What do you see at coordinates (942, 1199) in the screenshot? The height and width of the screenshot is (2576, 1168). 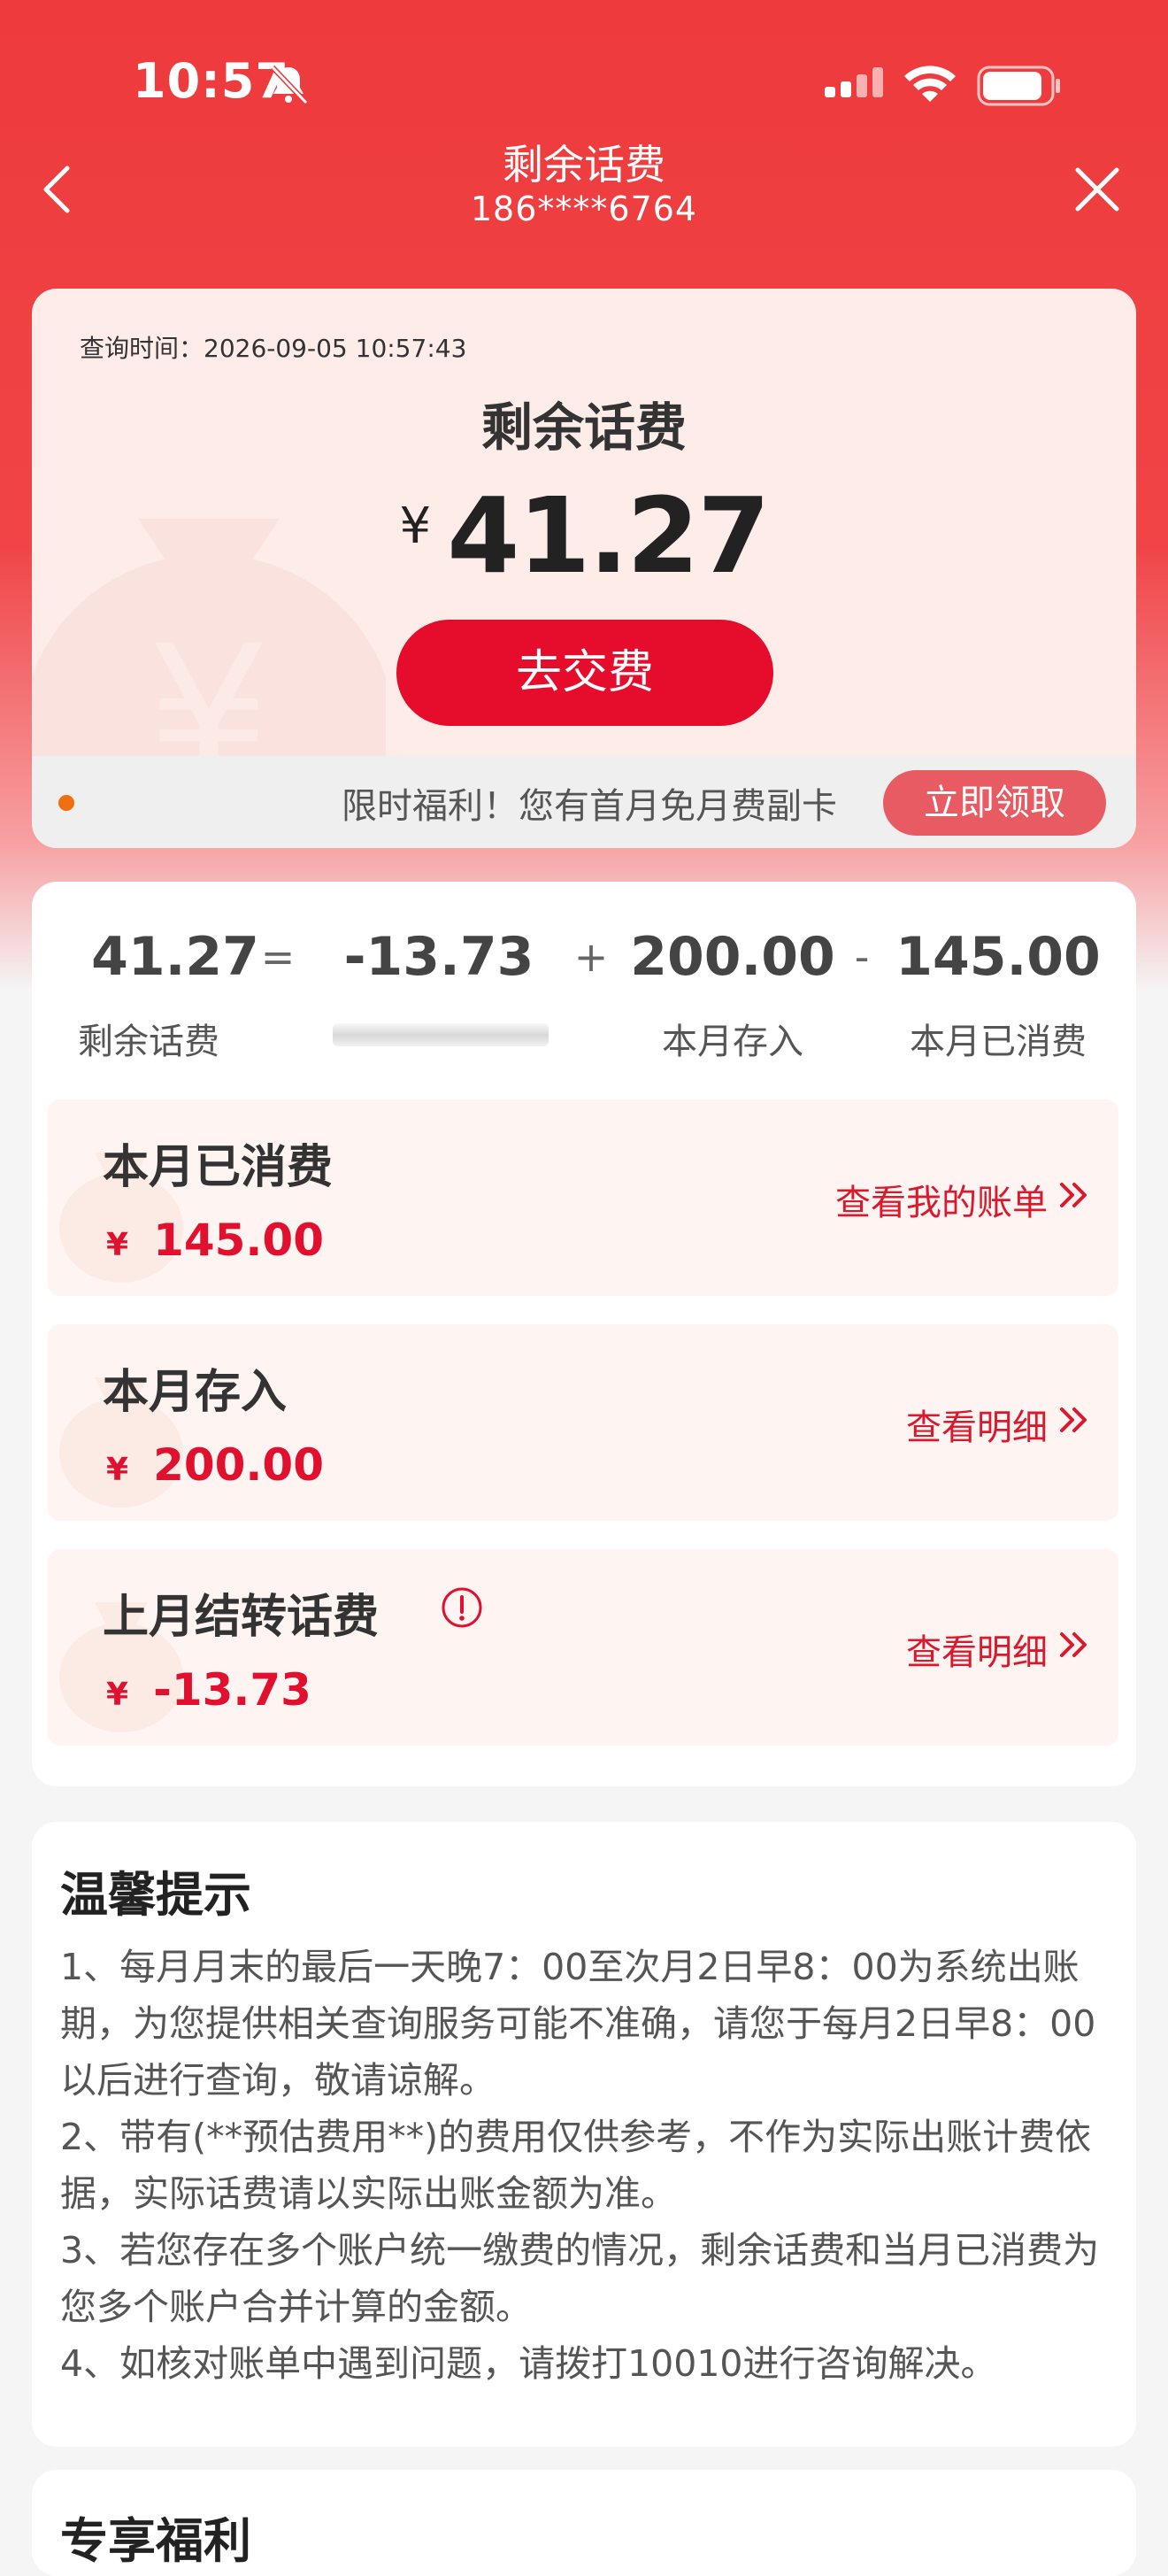 I see `view-bill-link: 查看我的账单` at bounding box center [942, 1199].